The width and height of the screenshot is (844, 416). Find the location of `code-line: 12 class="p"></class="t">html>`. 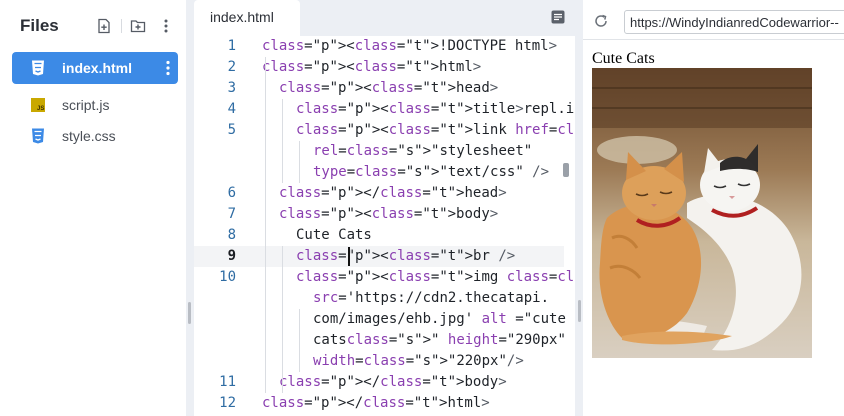

code-line: 12 class="p"></class="t">html> is located at coordinates (379, 403).